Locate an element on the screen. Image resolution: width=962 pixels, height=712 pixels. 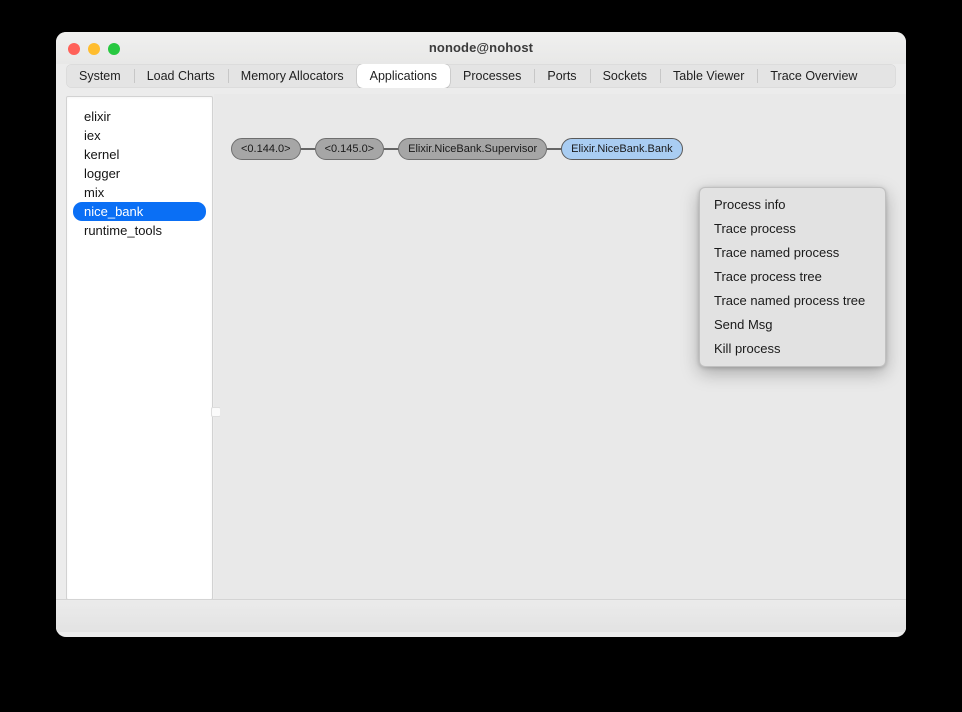
window-titlebar: nonode@nohost is located at coordinates (481, 48).